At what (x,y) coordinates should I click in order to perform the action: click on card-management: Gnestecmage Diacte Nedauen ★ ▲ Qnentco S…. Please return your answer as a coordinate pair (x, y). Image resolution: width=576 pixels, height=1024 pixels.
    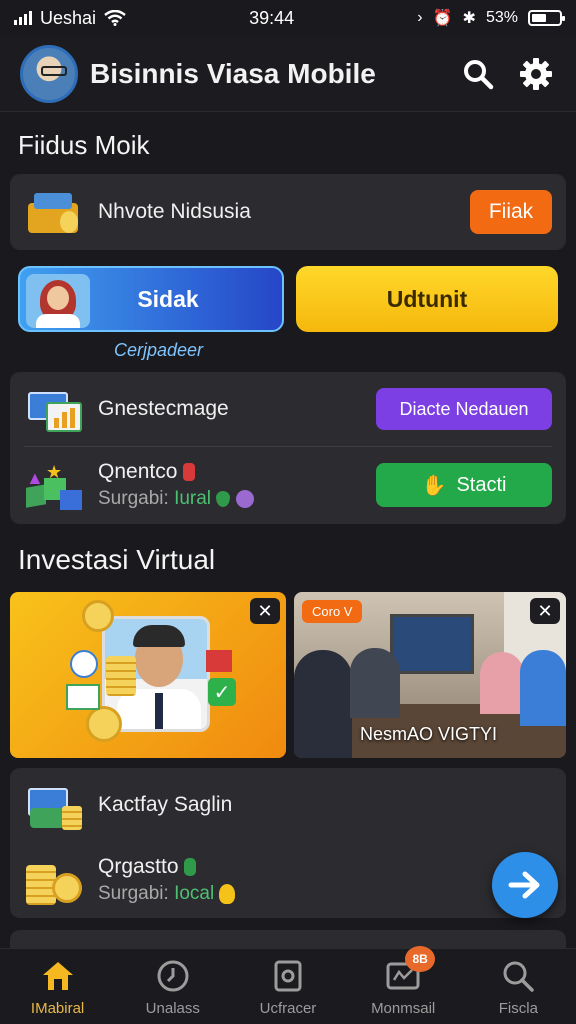
    Looking at the image, I should click on (288, 448).